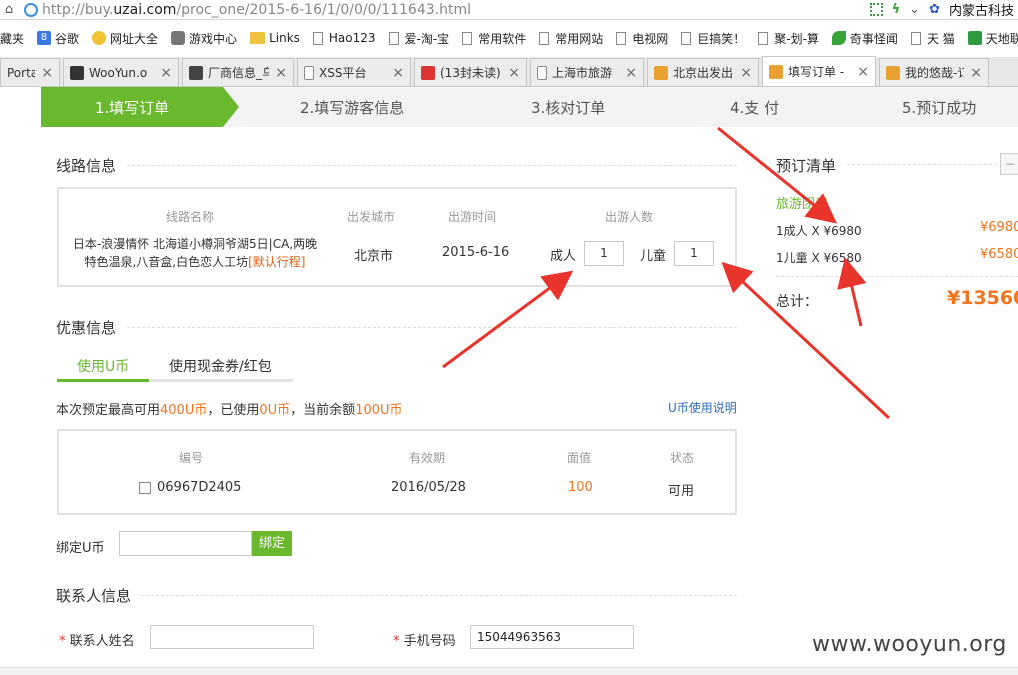 Image resolution: width=1018 pixels, height=675 pixels. Describe the element at coordinates (580, 487) in the screenshot. I see `coupon-value: 100` at that location.